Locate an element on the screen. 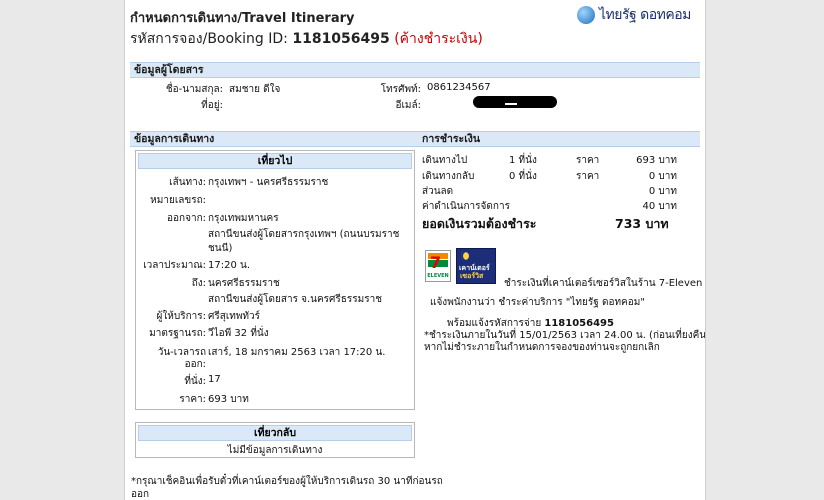 The height and width of the screenshot is (500, 824). booking-id: 1181056495 is located at coordinates (341, 39).